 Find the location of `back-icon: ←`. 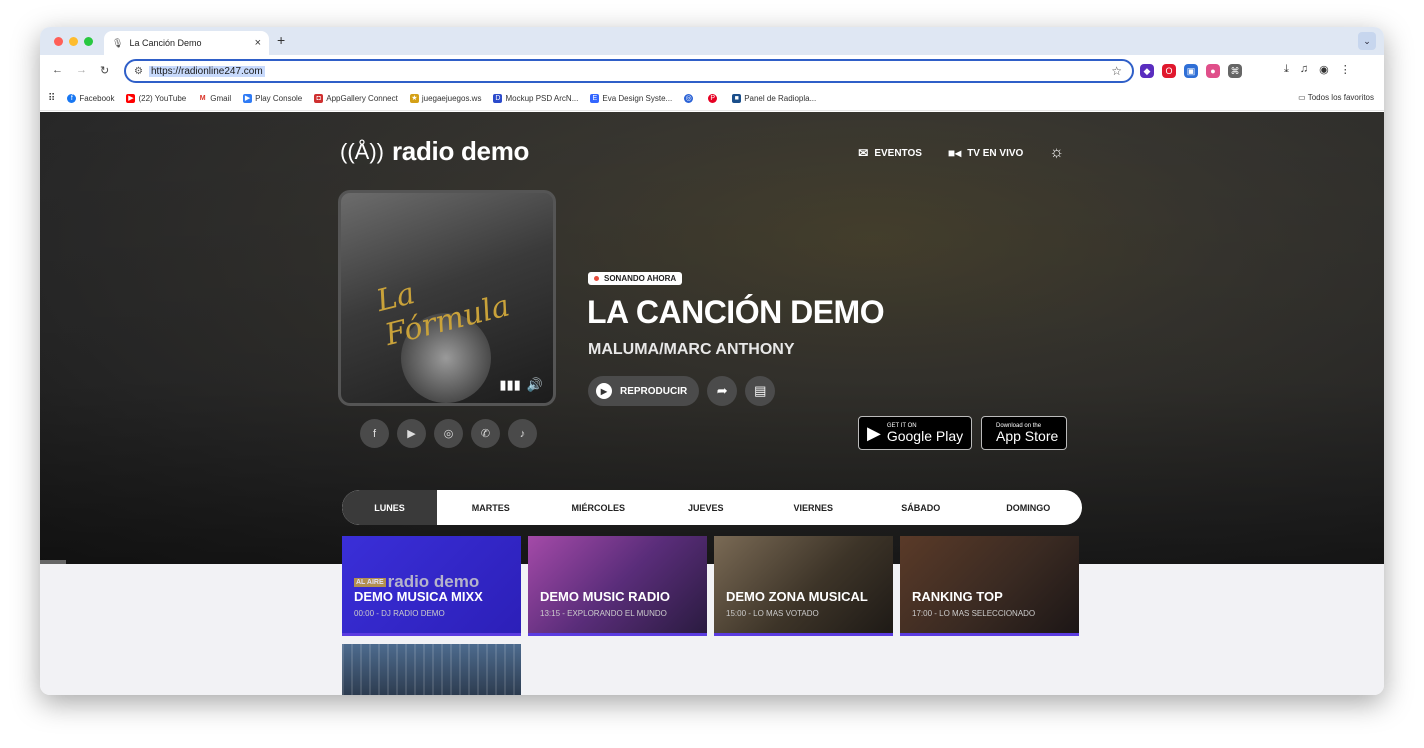

back-icon: ← is located at coordinates (57, 70).